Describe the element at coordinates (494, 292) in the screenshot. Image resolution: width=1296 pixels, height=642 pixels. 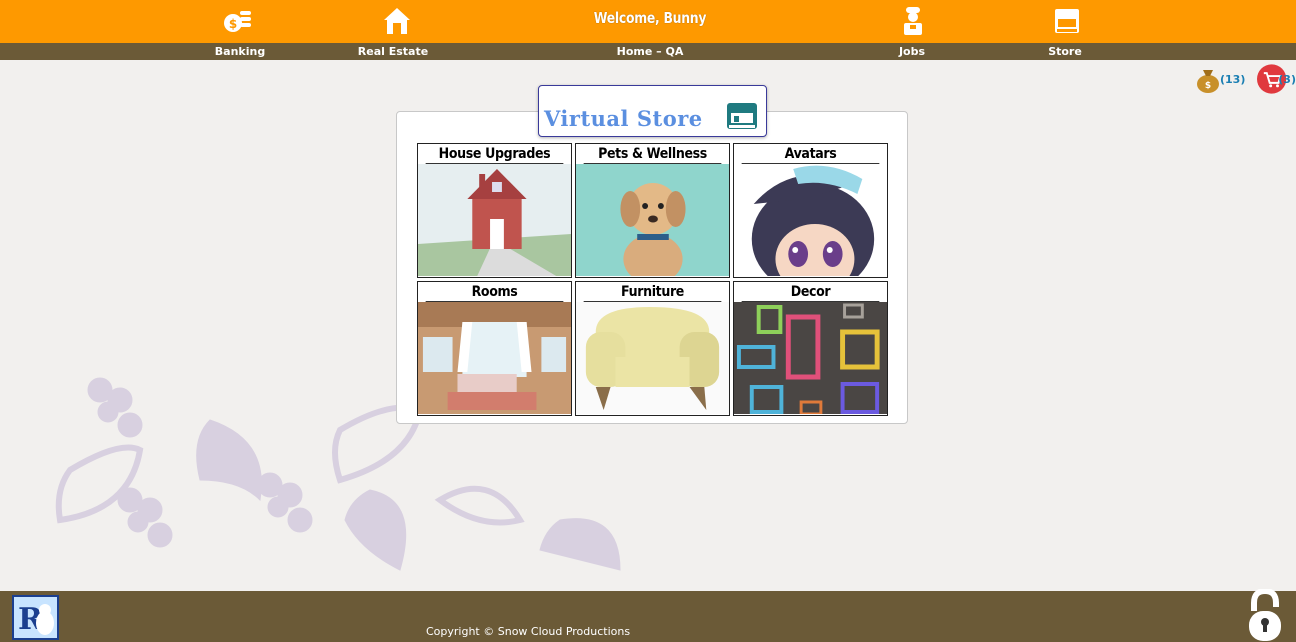
I see `tile-label: Rooms` at that location.